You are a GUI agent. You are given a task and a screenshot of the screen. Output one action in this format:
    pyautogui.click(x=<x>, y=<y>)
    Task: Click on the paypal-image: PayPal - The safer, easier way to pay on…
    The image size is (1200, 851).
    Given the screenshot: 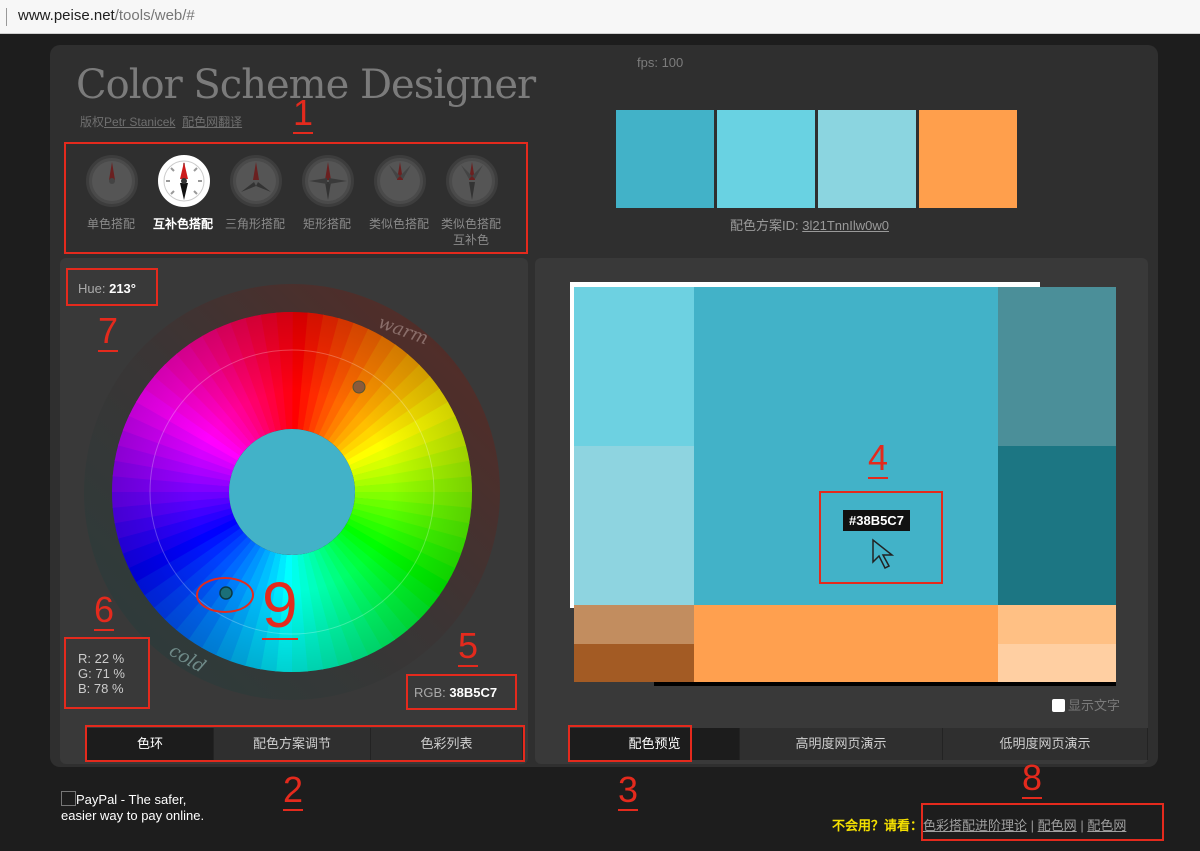 What is the action you would take?
    pyautogui.click(x=136, y=807)
    